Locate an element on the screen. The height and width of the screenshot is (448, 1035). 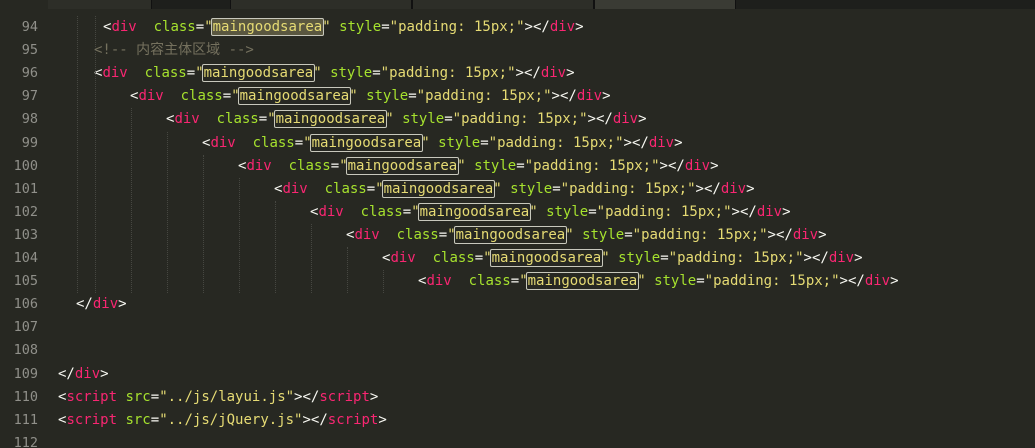
line-number: 104 is located at coordinates (25, 258).